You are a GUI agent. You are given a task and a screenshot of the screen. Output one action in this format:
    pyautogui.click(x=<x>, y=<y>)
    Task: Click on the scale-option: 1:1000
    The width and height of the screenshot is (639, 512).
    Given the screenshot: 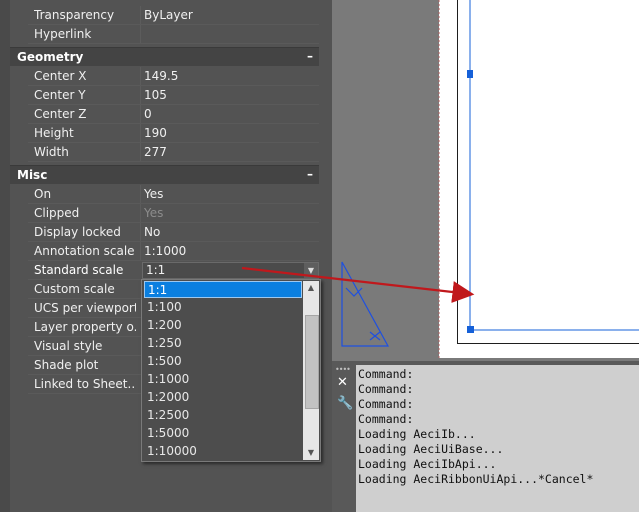 What is the action you would take?
    pyautogui.click(x=222, y=379)
    